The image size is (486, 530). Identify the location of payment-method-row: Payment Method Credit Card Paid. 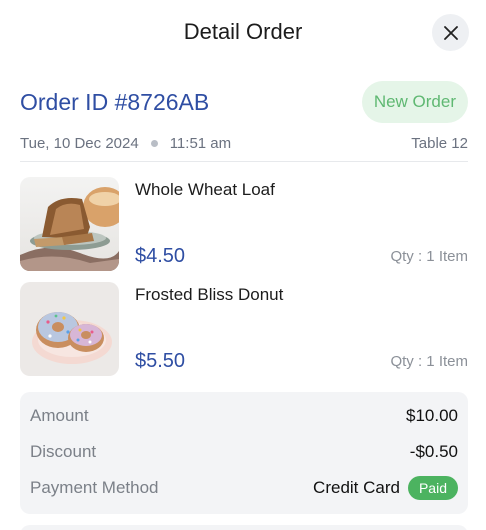
(244, 488).